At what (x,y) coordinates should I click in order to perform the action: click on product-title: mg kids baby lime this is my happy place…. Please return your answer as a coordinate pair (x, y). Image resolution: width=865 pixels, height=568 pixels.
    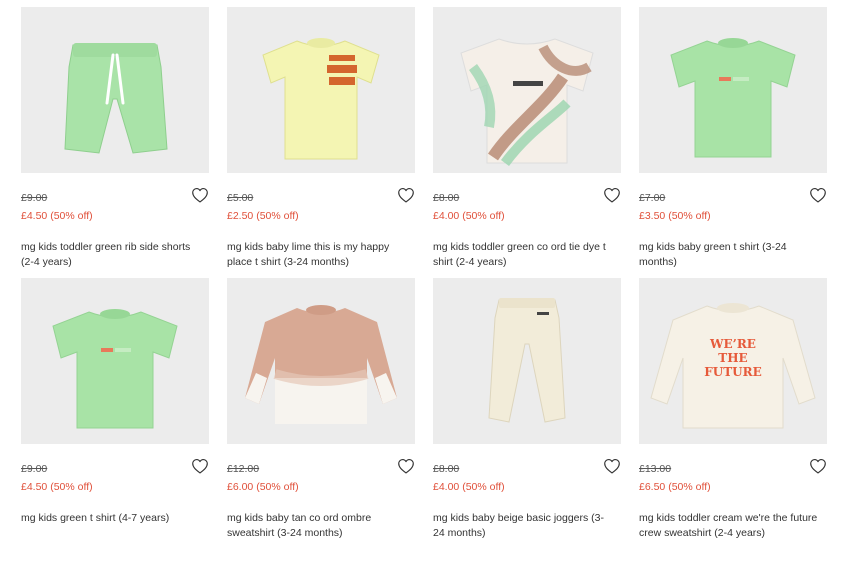
    Looking at the image, I should click on (318, 255).